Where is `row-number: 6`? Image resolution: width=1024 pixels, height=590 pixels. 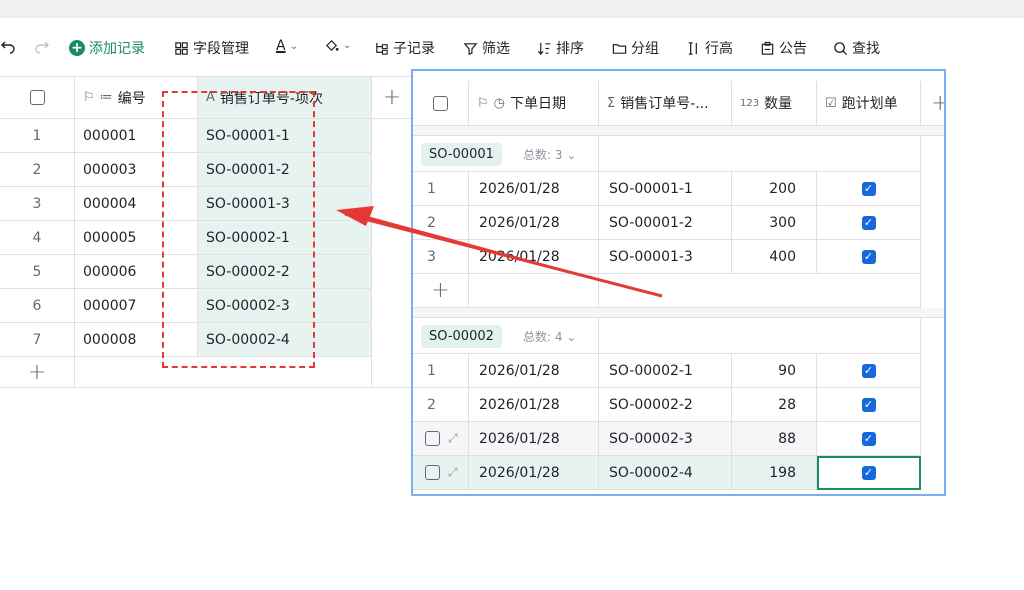 row-number: 6 is located at coordinates (37, 306).